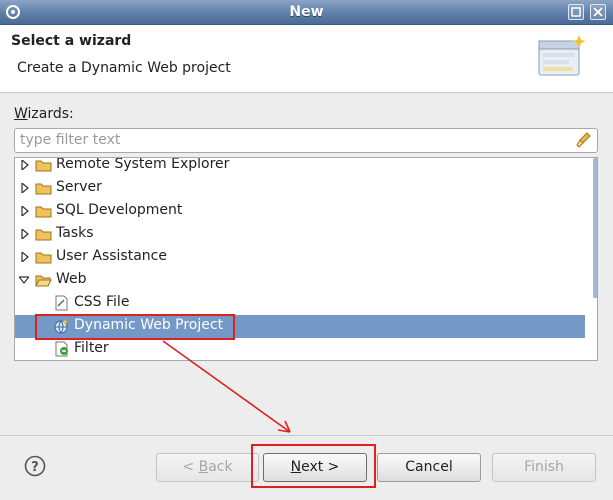 This screenshot has height=500, width=613. What do you see at coordinates (111, 256) in the screenshot?
I see `tree-item-label: User Assistance` at bounding box center [111, 256].